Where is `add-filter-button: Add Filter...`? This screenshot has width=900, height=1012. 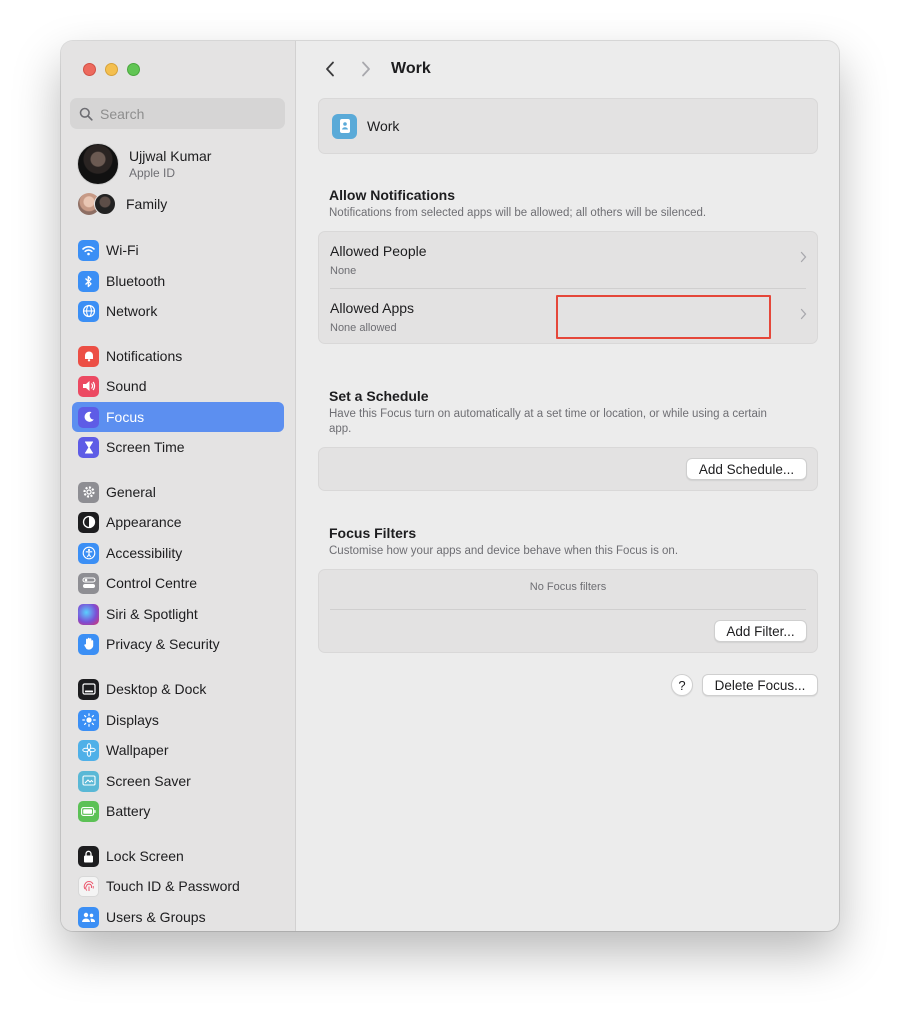
add-filter-button: Add Filter... is located at coordinates (760, 631).